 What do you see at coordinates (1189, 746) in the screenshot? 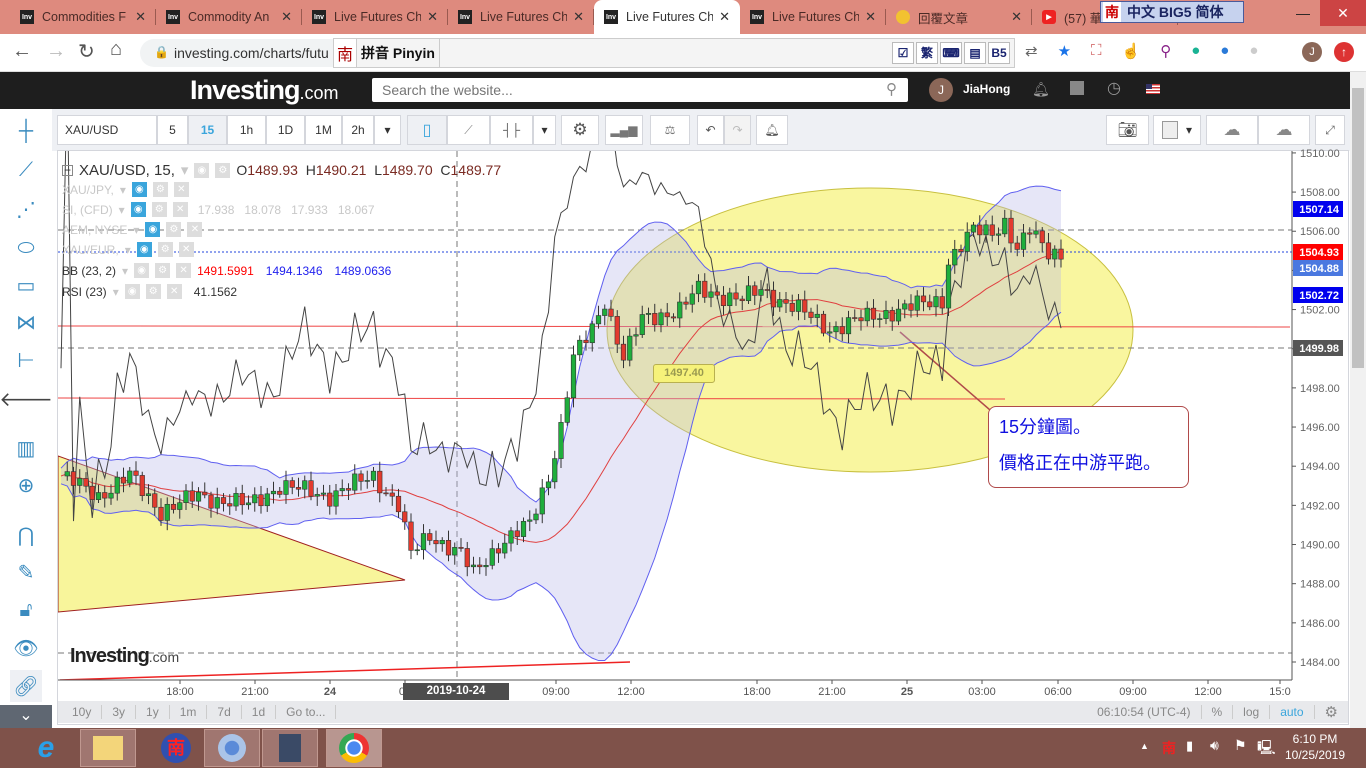
I see `power-tray-icon: ▮` at bounding box center [1189, 746].